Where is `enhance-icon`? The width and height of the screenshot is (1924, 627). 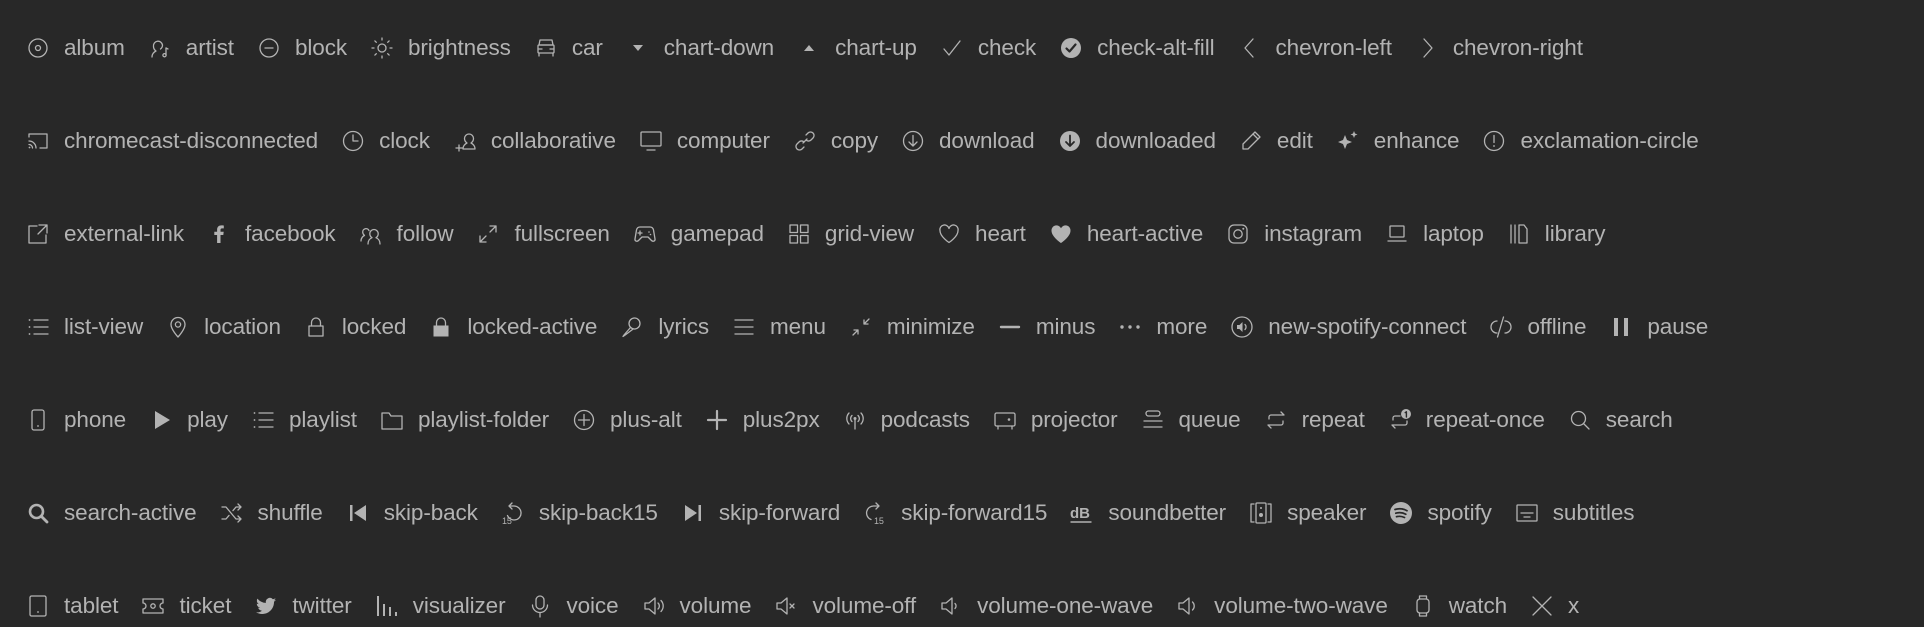
enhance-icon is located at coordinates (1348, 141).